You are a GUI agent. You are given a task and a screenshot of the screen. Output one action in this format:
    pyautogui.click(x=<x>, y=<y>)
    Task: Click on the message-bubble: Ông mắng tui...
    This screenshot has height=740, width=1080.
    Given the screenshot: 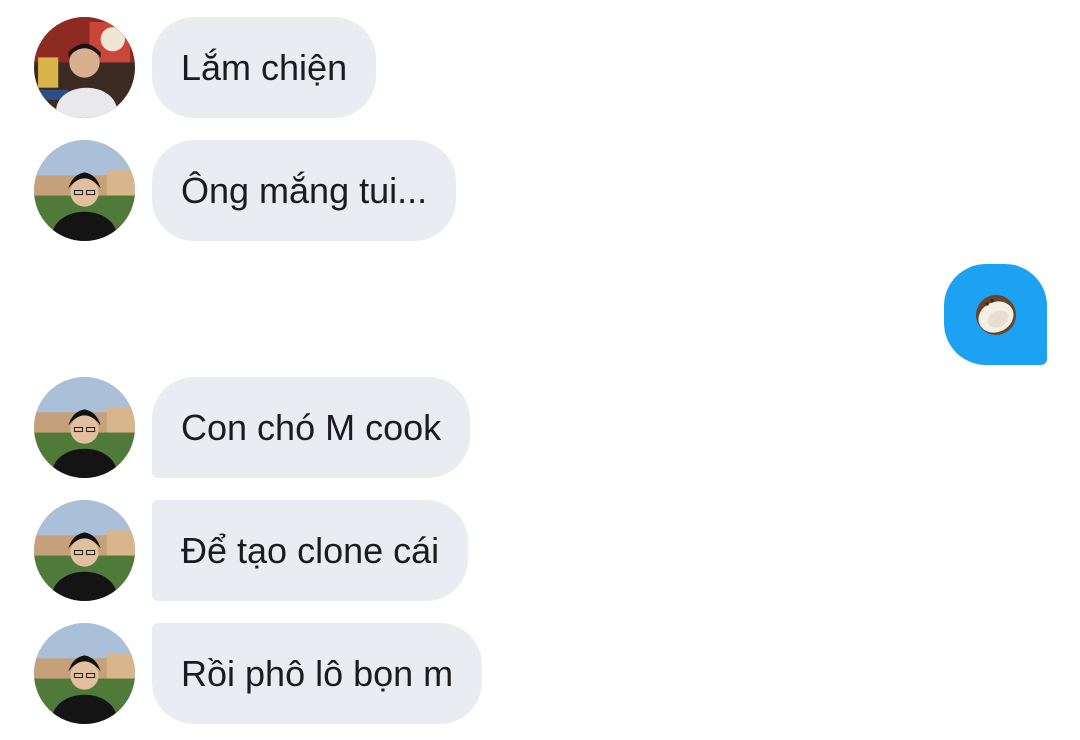 What is the action you would take?
    pyautogui.click(x=304, y=190)
    